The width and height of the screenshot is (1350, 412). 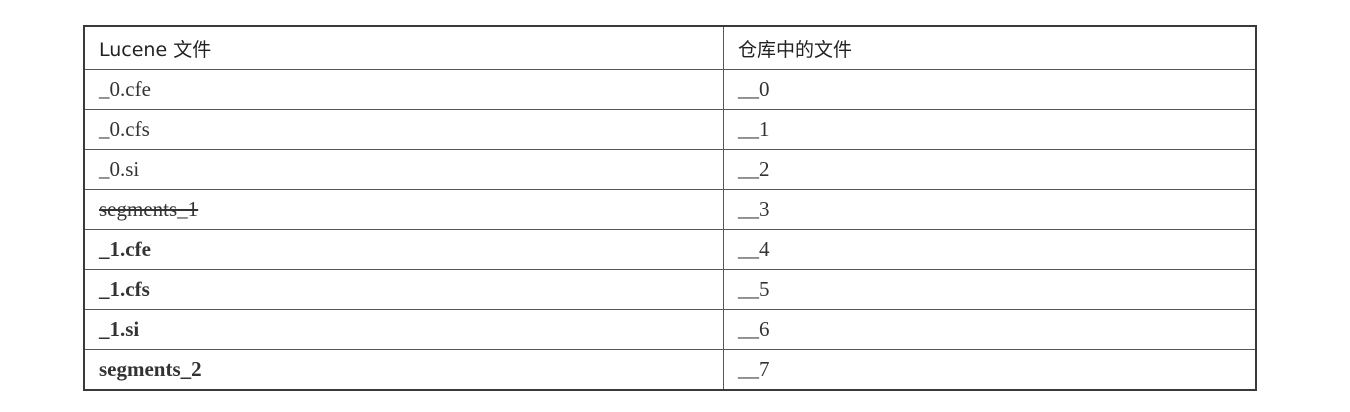 What do you see at coordinates (403, 129) in the screenshot?
I see `lucene-file-cell: _0.cfs` at bounding box center [403, 129].